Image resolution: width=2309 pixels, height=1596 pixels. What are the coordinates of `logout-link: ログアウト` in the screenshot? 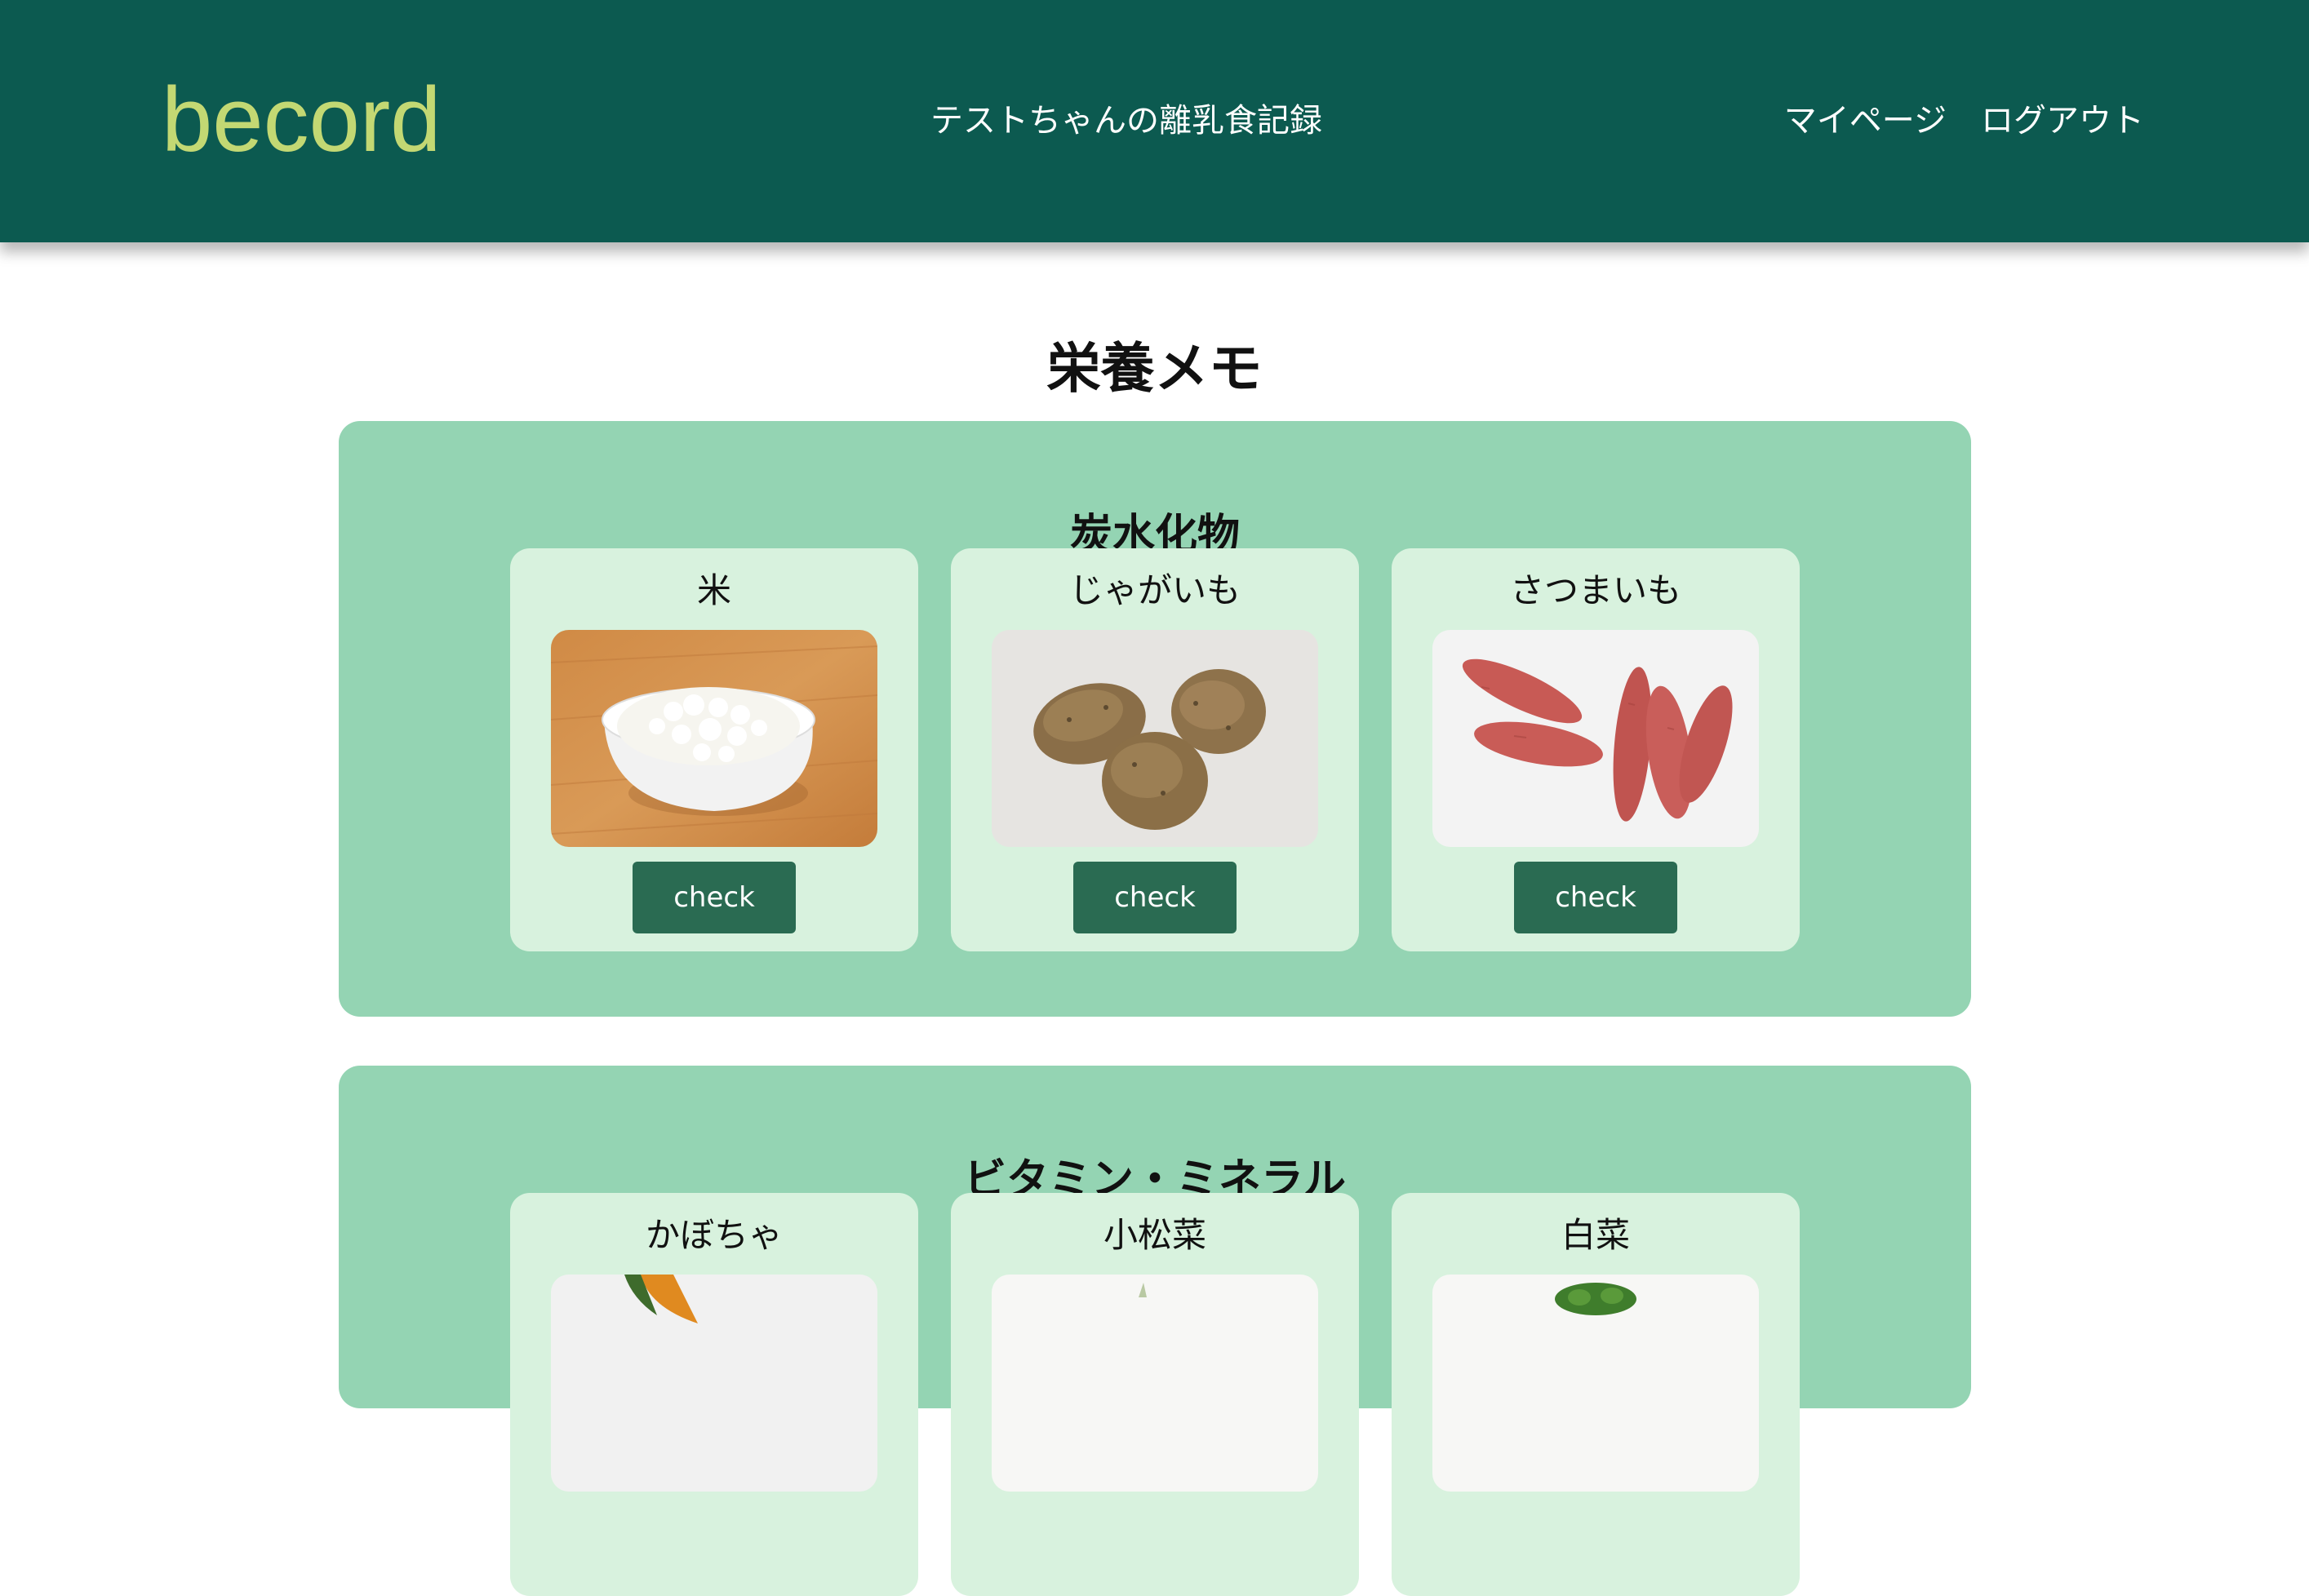 It's located at (2062, 120).